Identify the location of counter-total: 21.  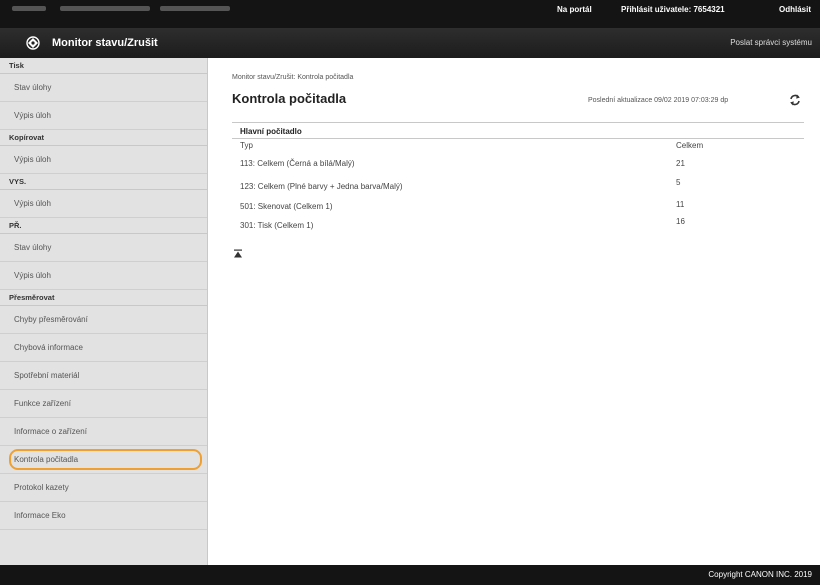
(680, 163).